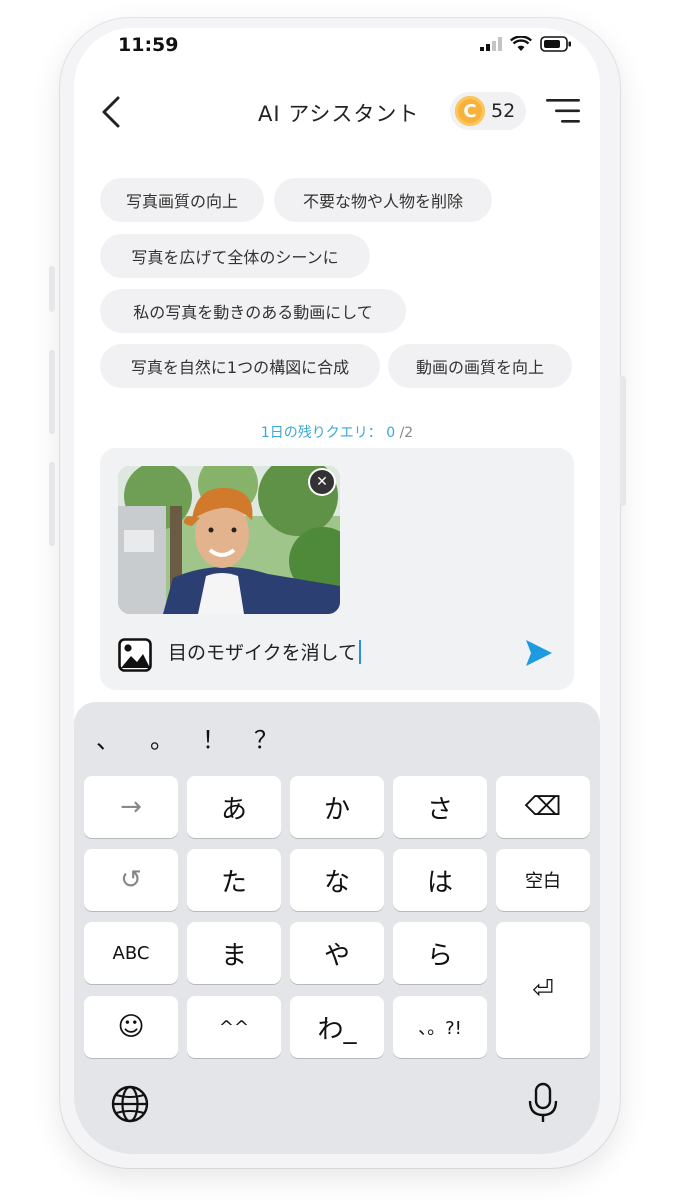 This screenshot has width=675, height=1200. I want to click on coin-count: 52, so click(503, 111).